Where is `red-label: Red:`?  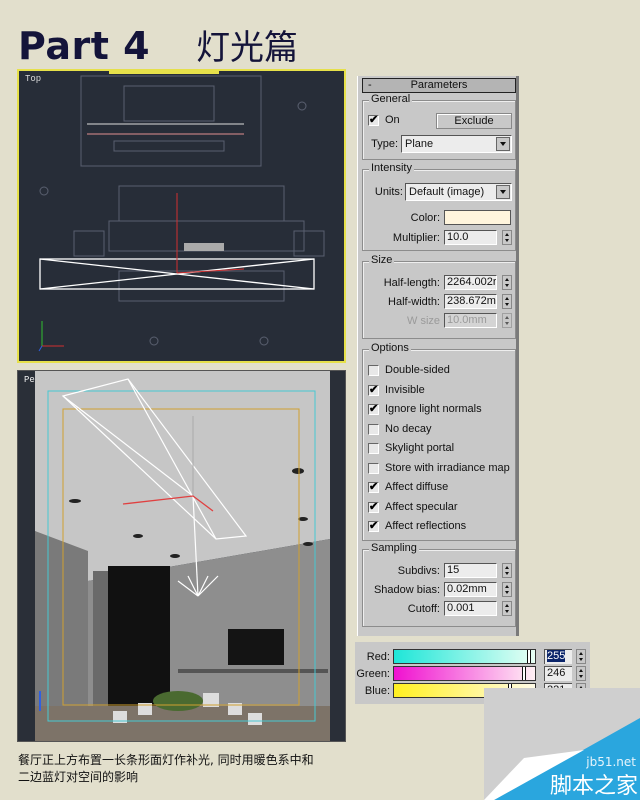 red-label: Red: is located at coordinates (378, 657).